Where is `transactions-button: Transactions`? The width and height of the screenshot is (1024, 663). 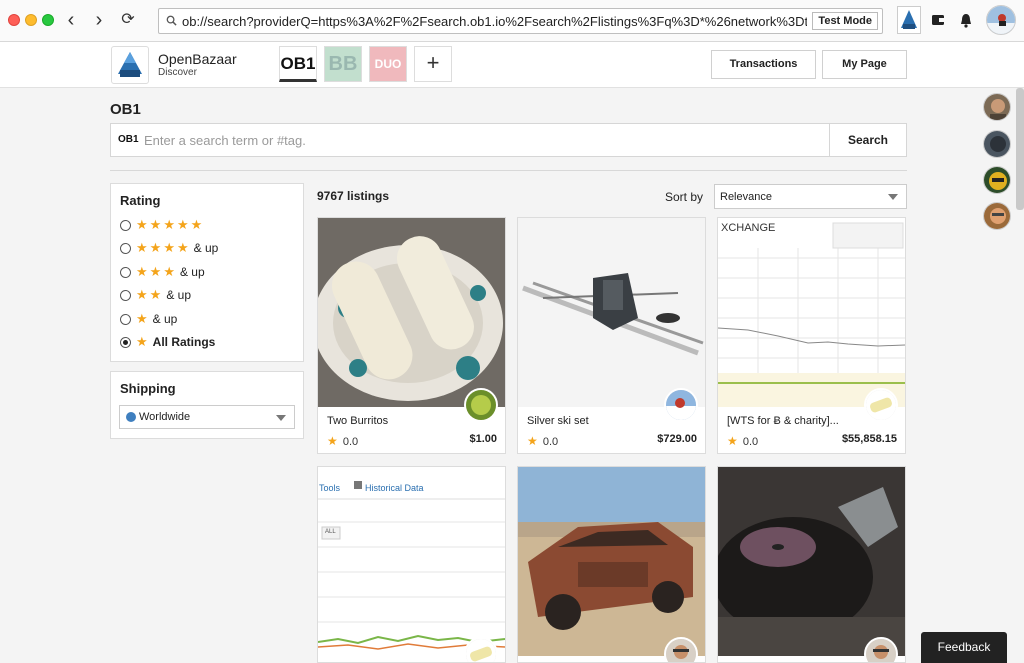
transactions-button: Transactions is located at coordinates (763, 64).